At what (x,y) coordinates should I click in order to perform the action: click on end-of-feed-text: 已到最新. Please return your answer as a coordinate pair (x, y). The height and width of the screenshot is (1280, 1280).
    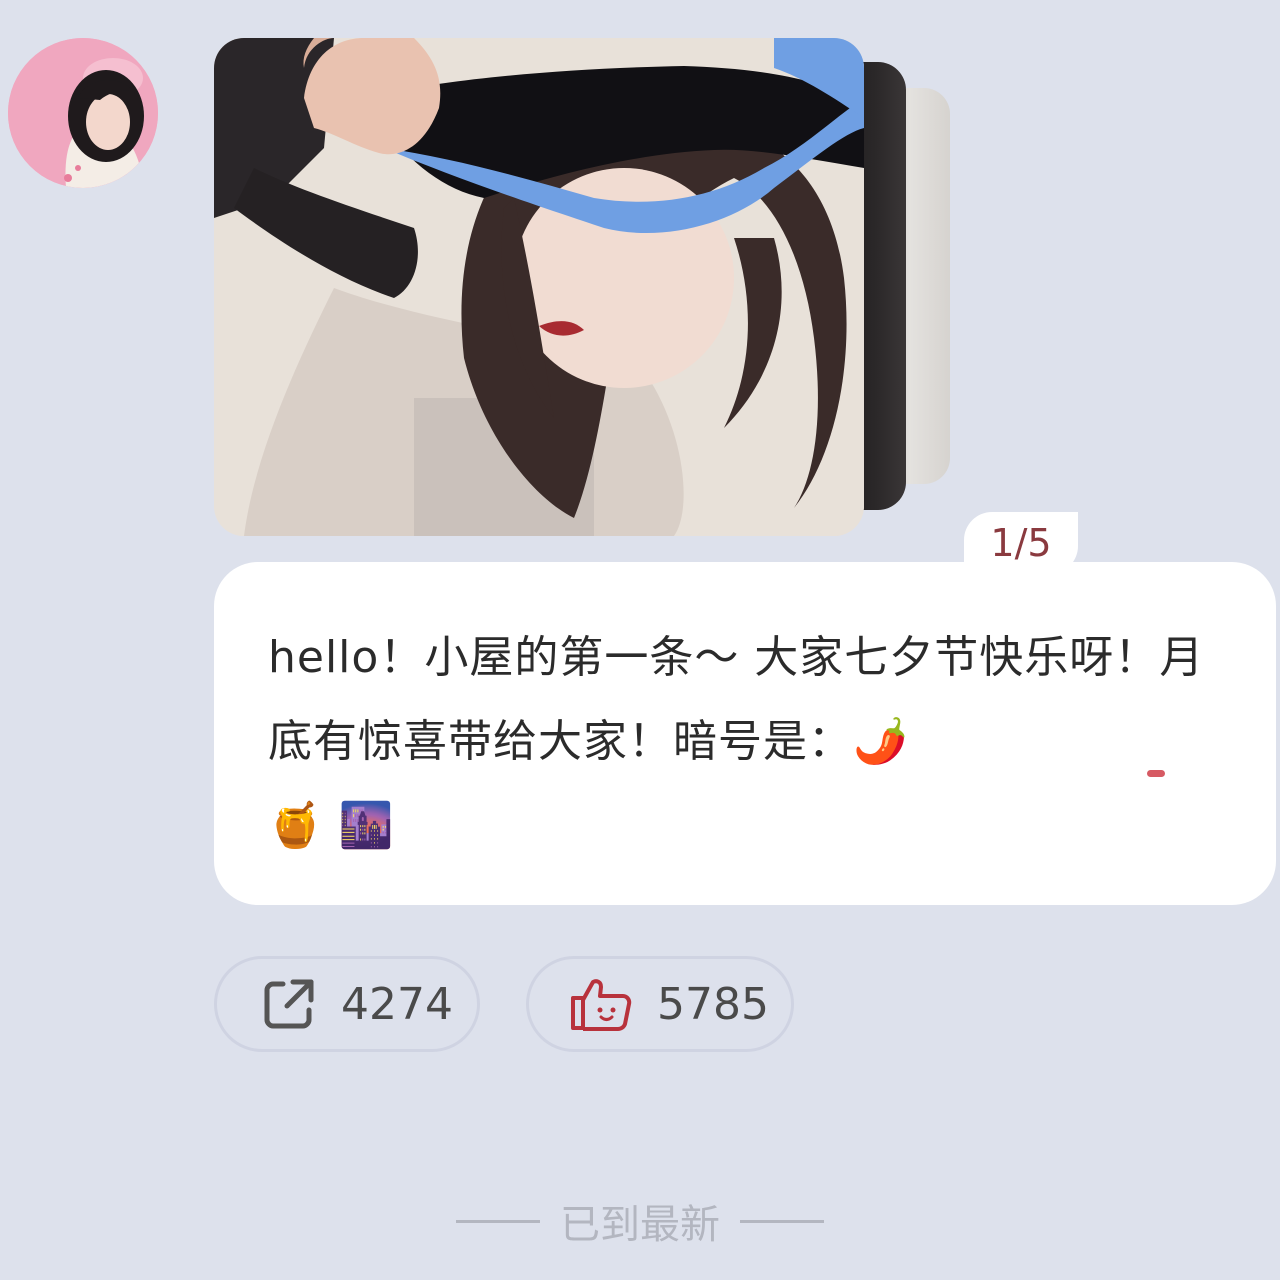
    Looking at the image, I should click on (640, 1225).